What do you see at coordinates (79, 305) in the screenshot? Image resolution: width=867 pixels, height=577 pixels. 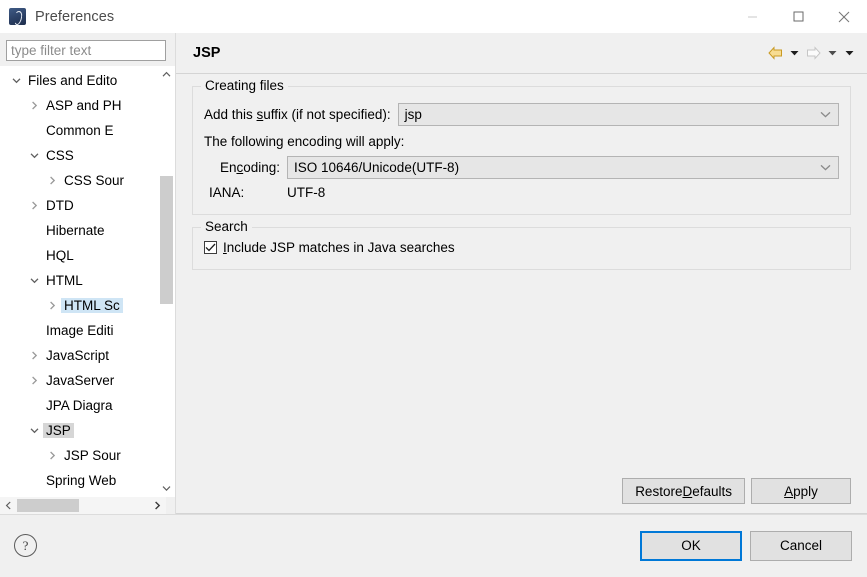 I see `tree-item-html-sc: HTML Sc` at bounding box center [79, 305].